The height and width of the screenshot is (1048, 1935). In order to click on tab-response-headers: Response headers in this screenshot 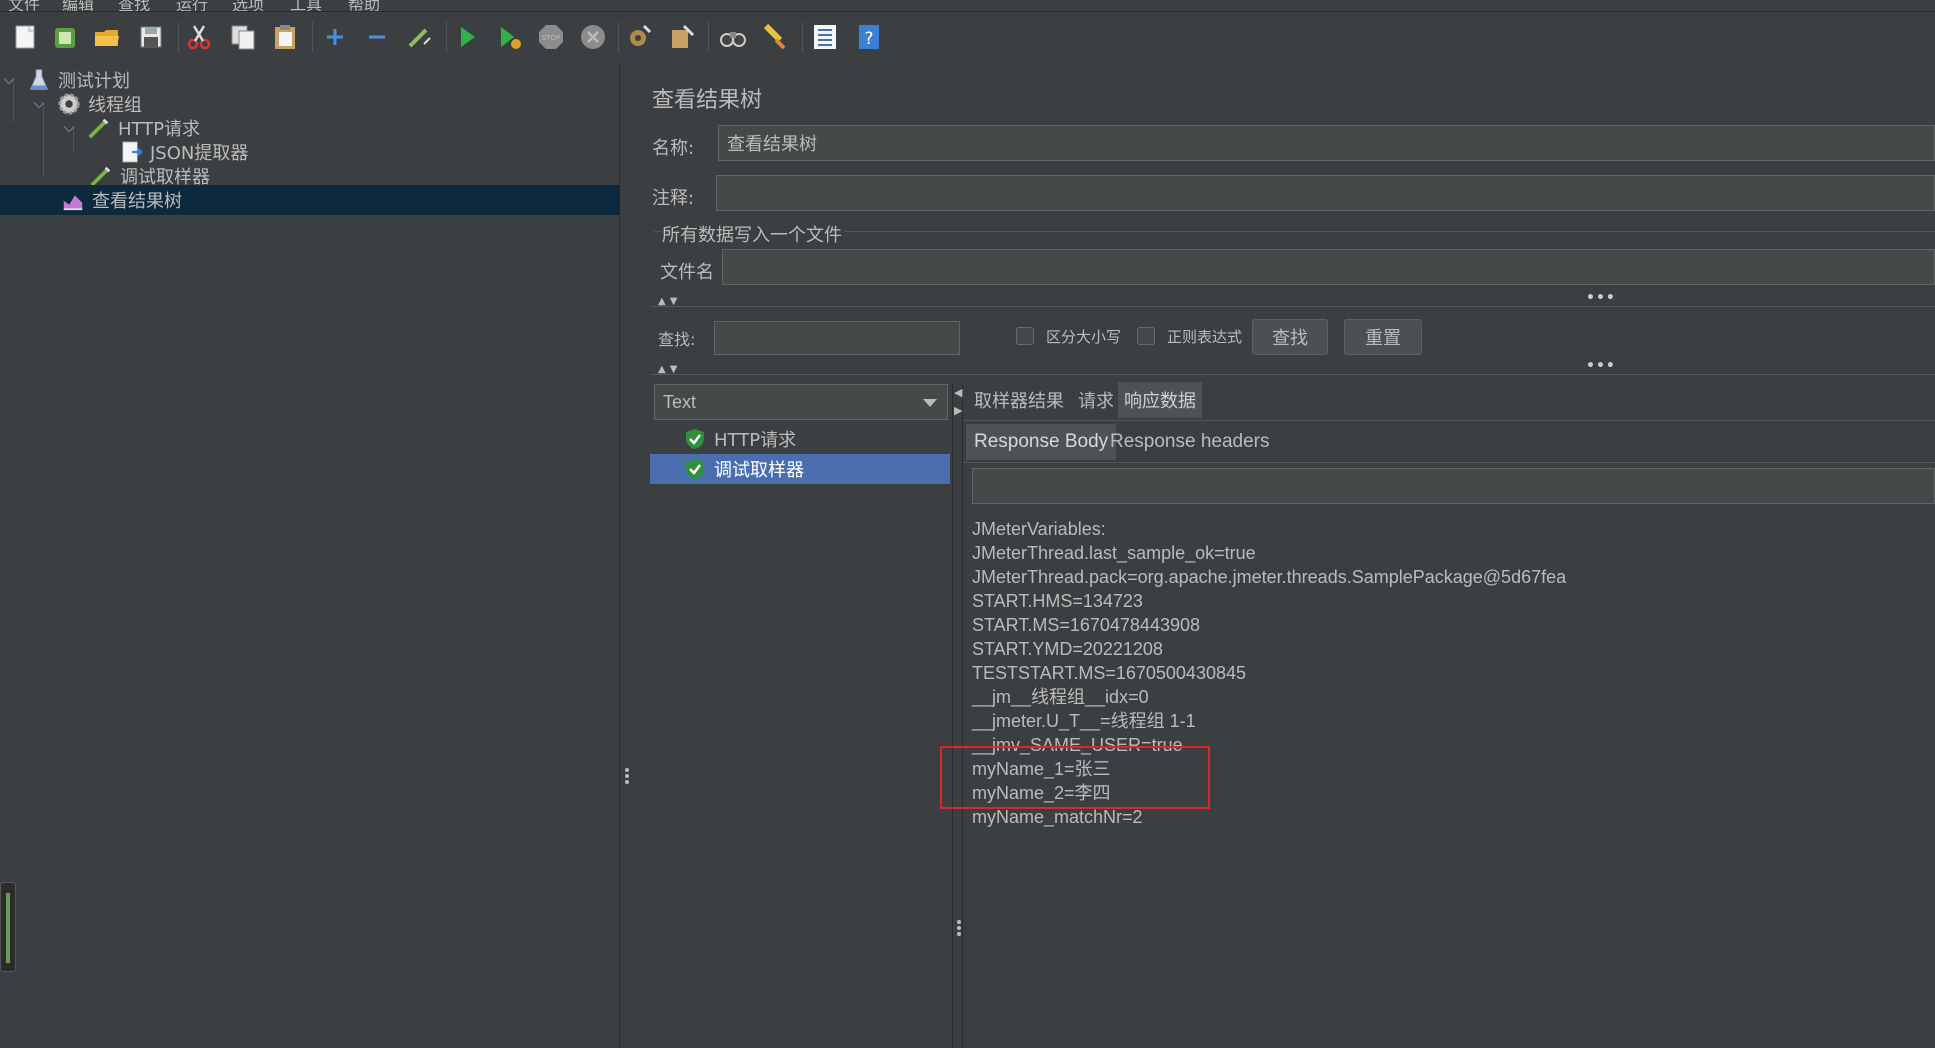, I will do `click(1190, 442)`.